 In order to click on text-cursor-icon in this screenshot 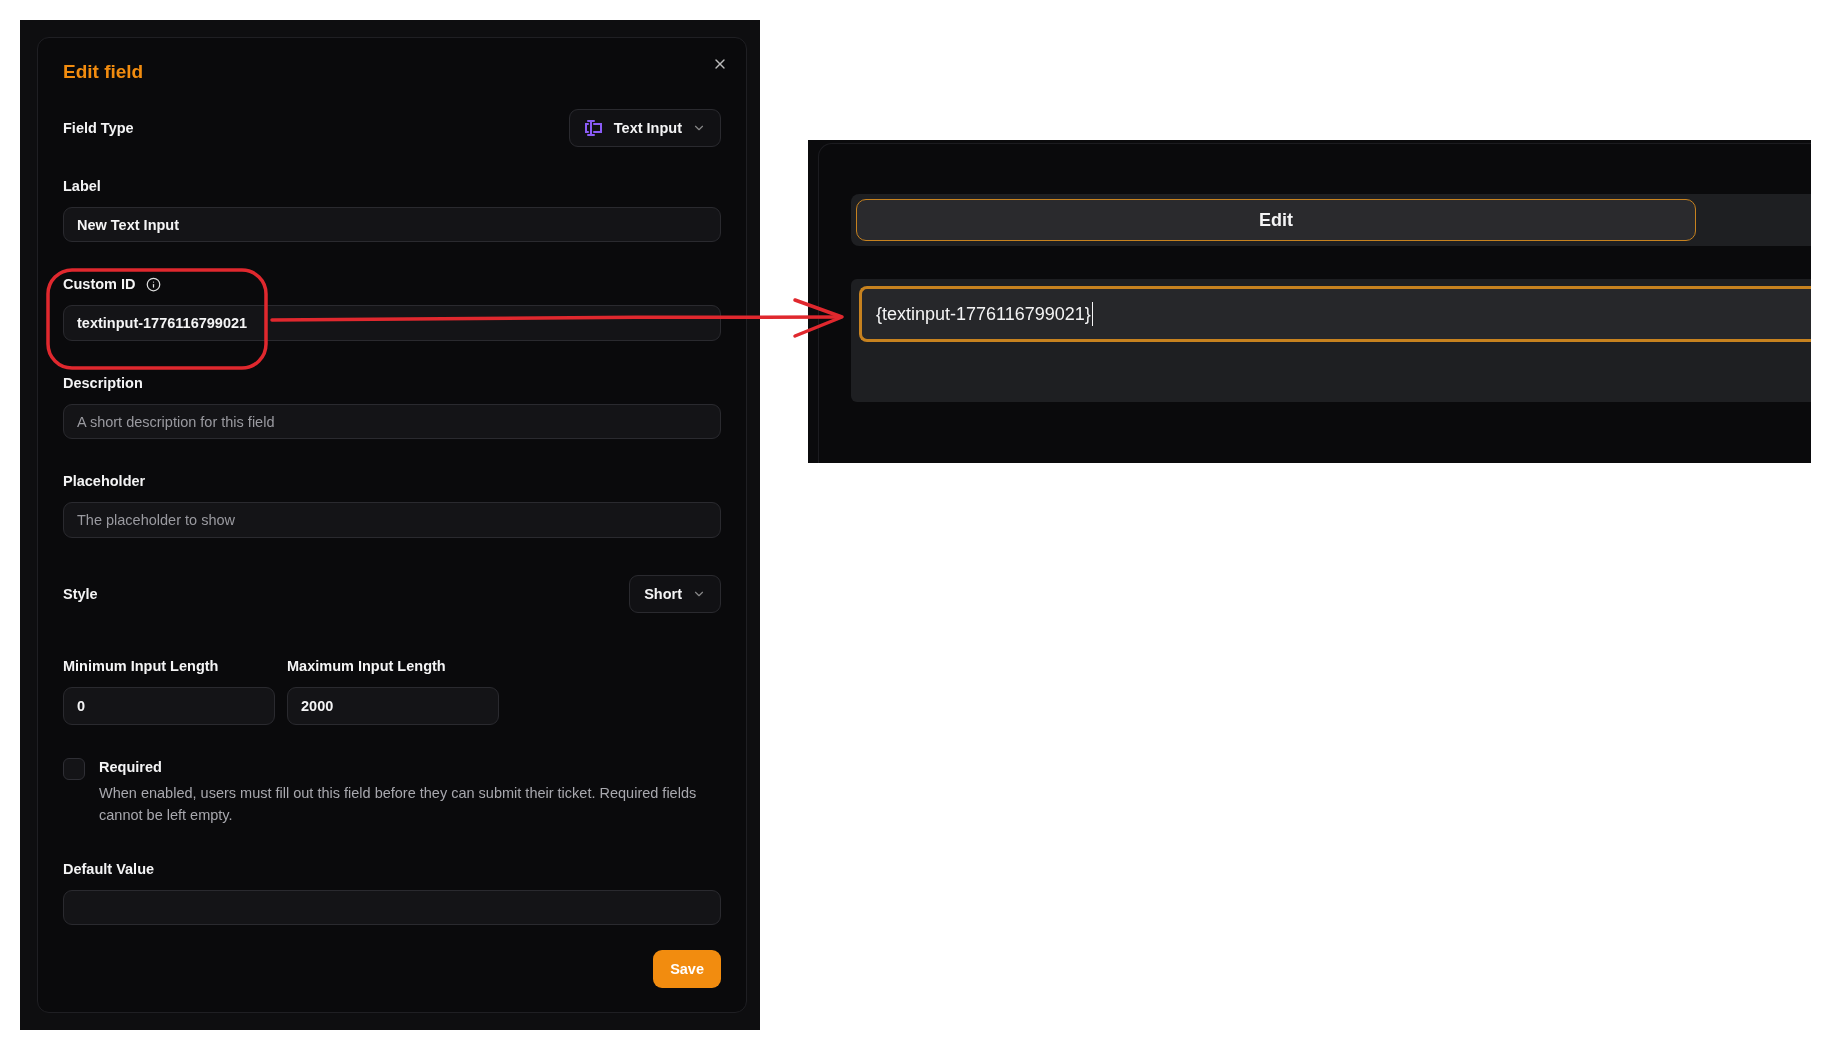, I will do `click(593, 128)`.